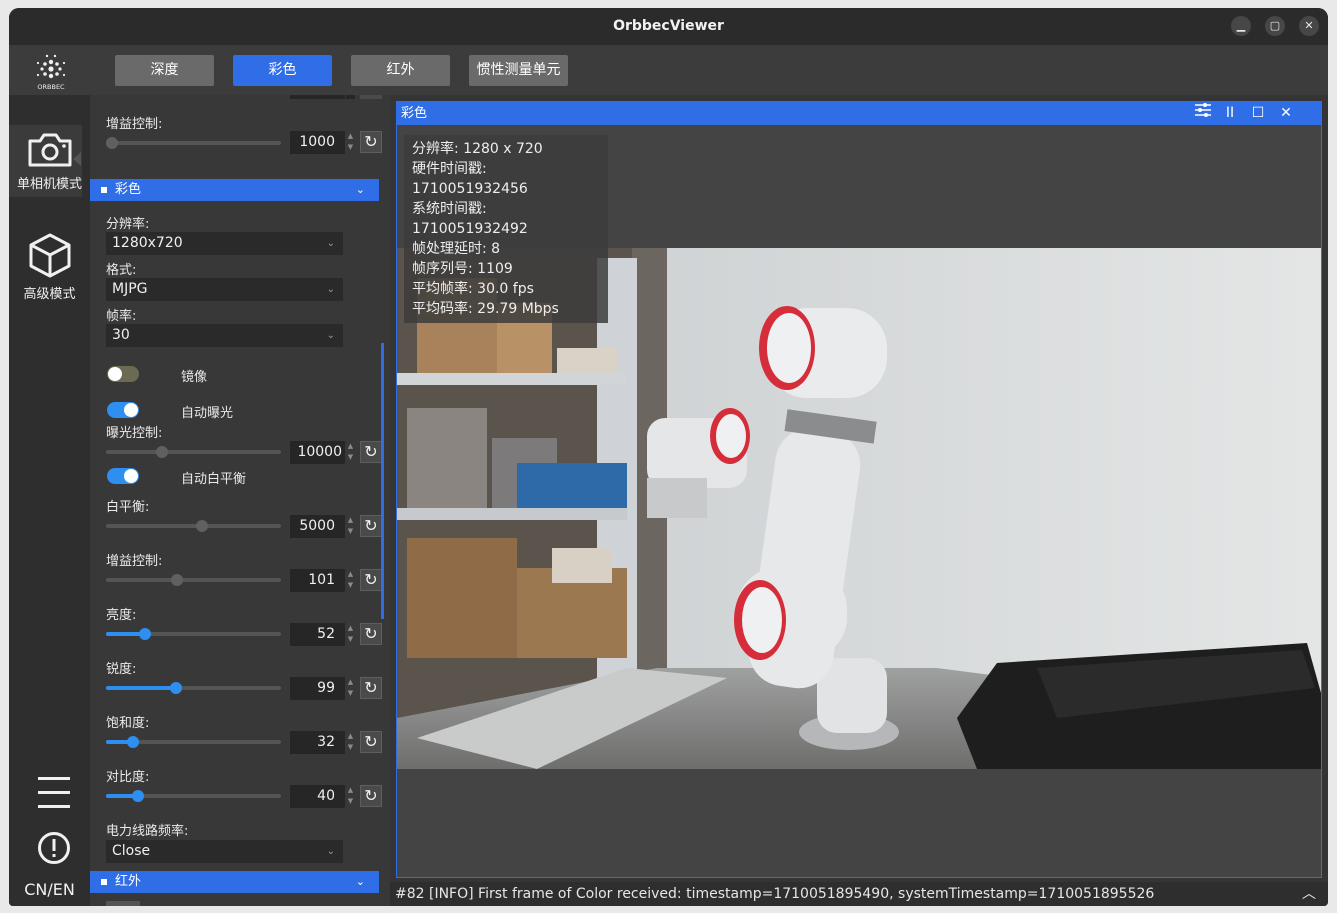 The width and height of the screenshot is (1337, 913). I want to click on gain-slider, so click(193, 580).